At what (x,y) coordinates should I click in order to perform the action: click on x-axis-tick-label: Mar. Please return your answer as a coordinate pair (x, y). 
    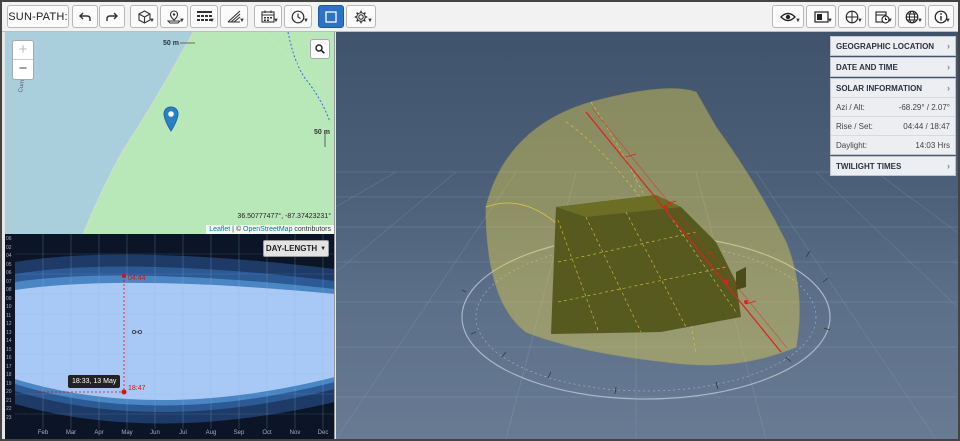
    Looking at the image, I should click on (71, 433).